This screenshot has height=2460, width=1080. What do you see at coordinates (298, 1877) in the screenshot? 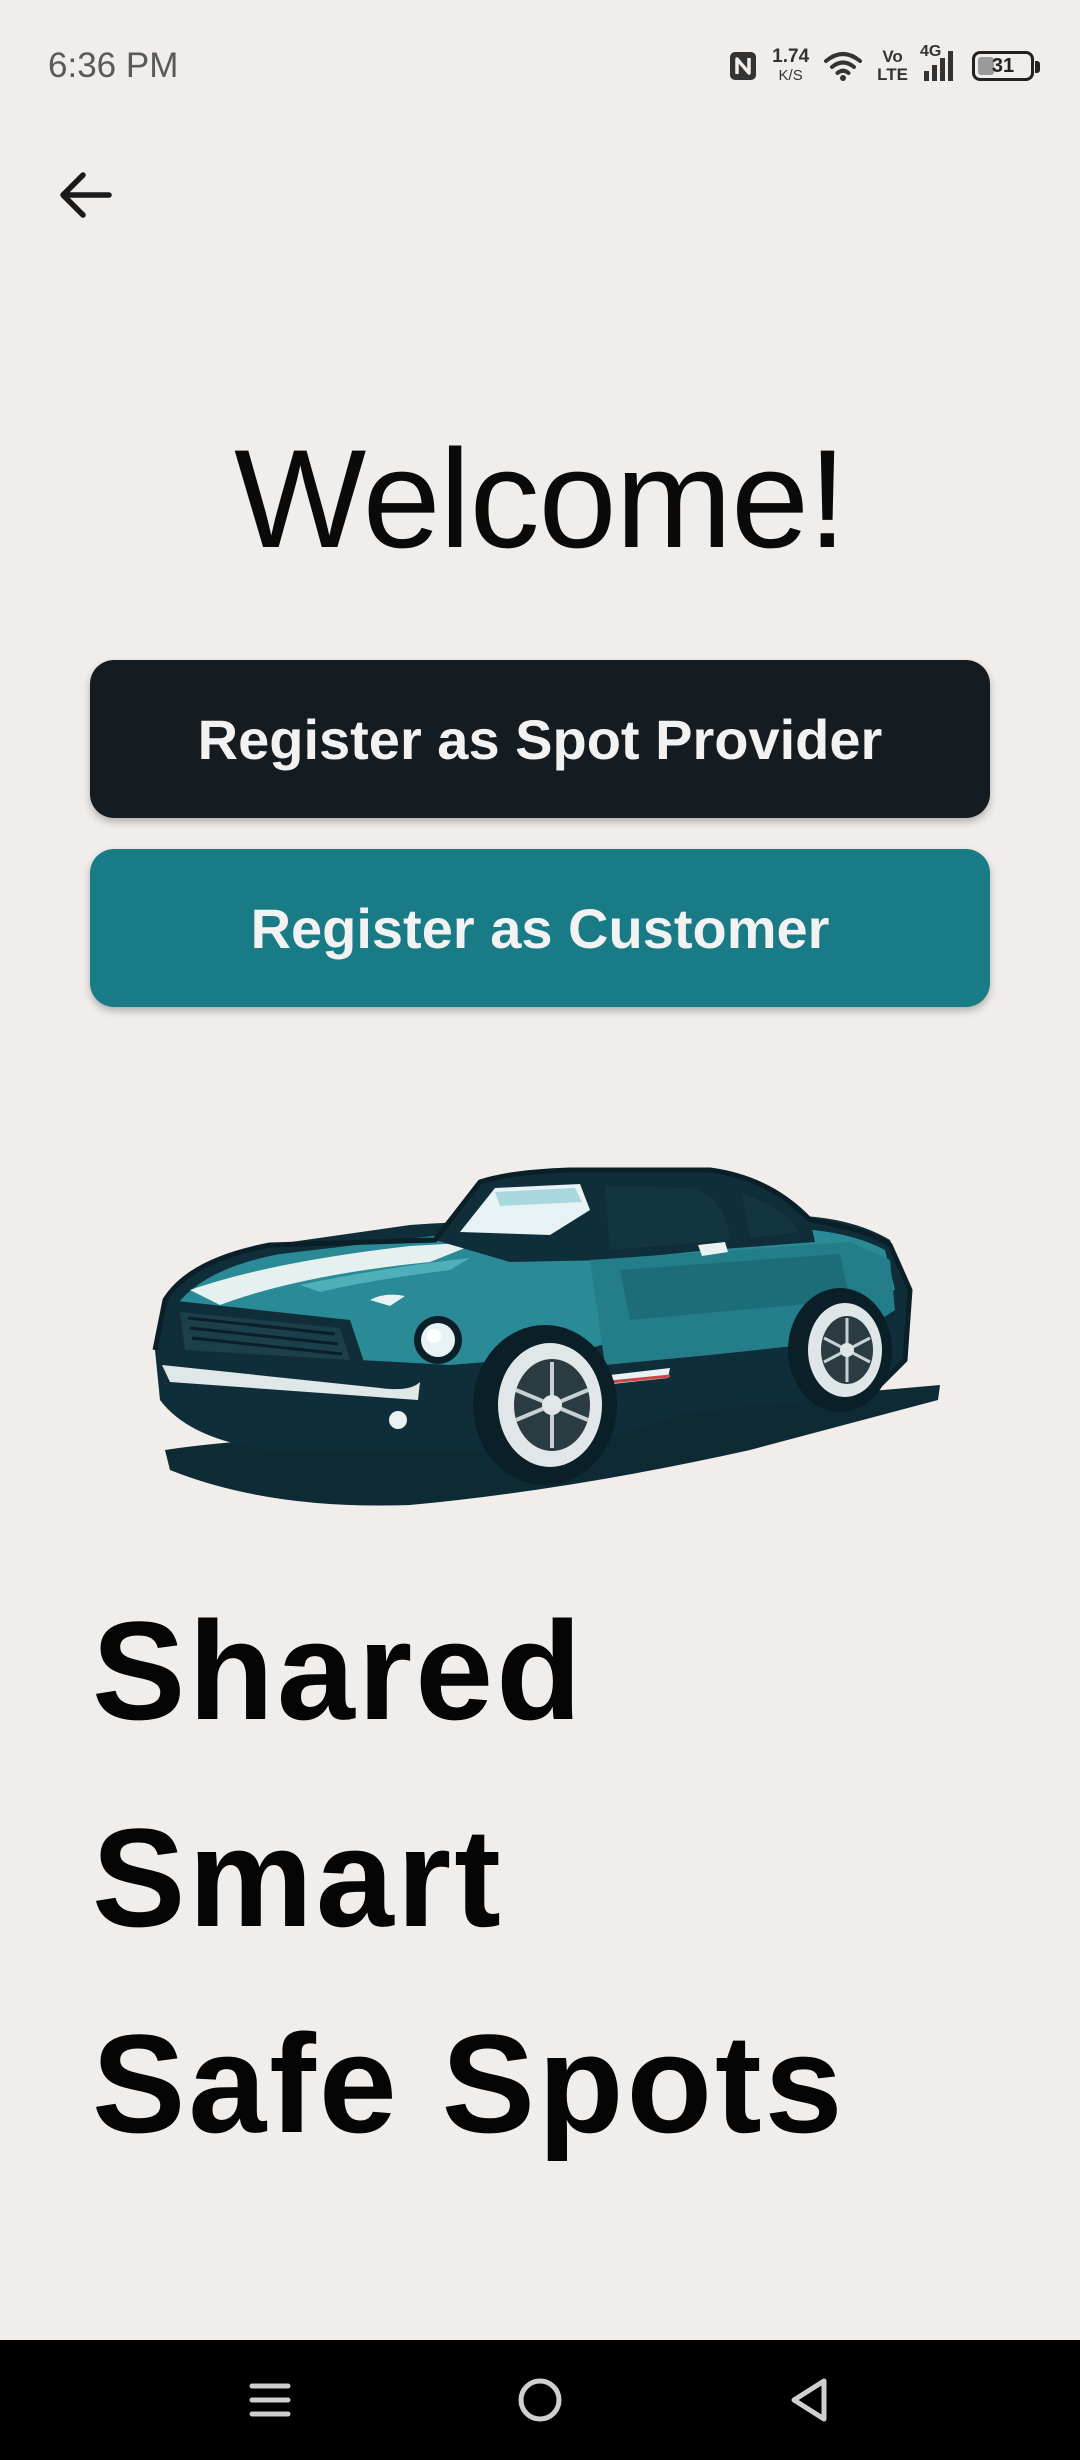
I see `tagline-line: Smart` at bounding box center [298, 1877].